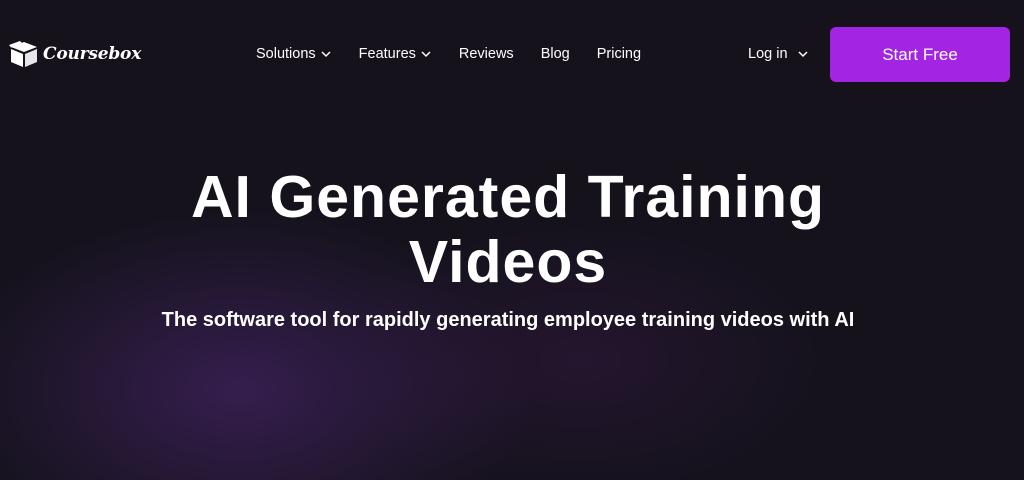 This screenshot has height=480, width=1024. I want to click on nav-item-label: Pricing, so click(619, 54).